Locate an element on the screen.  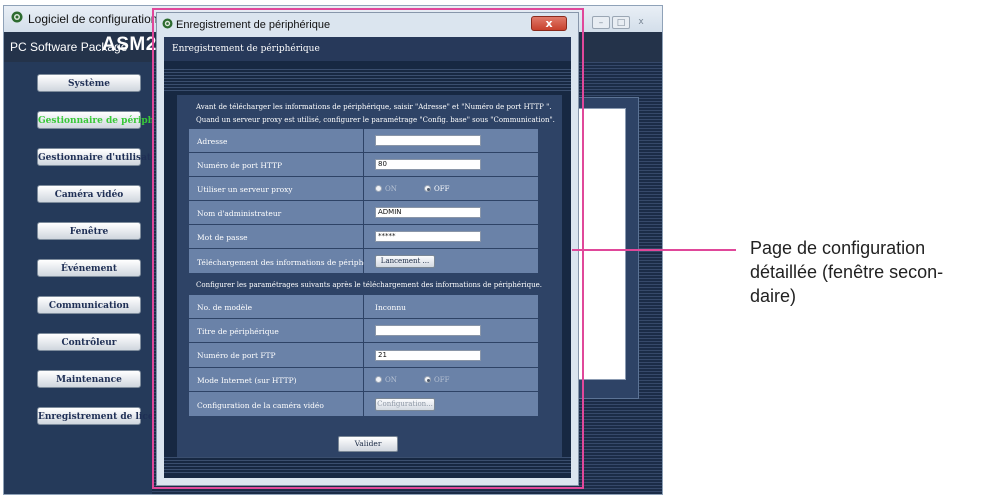
close-window-icon: x is located at coordinates (641, 22).